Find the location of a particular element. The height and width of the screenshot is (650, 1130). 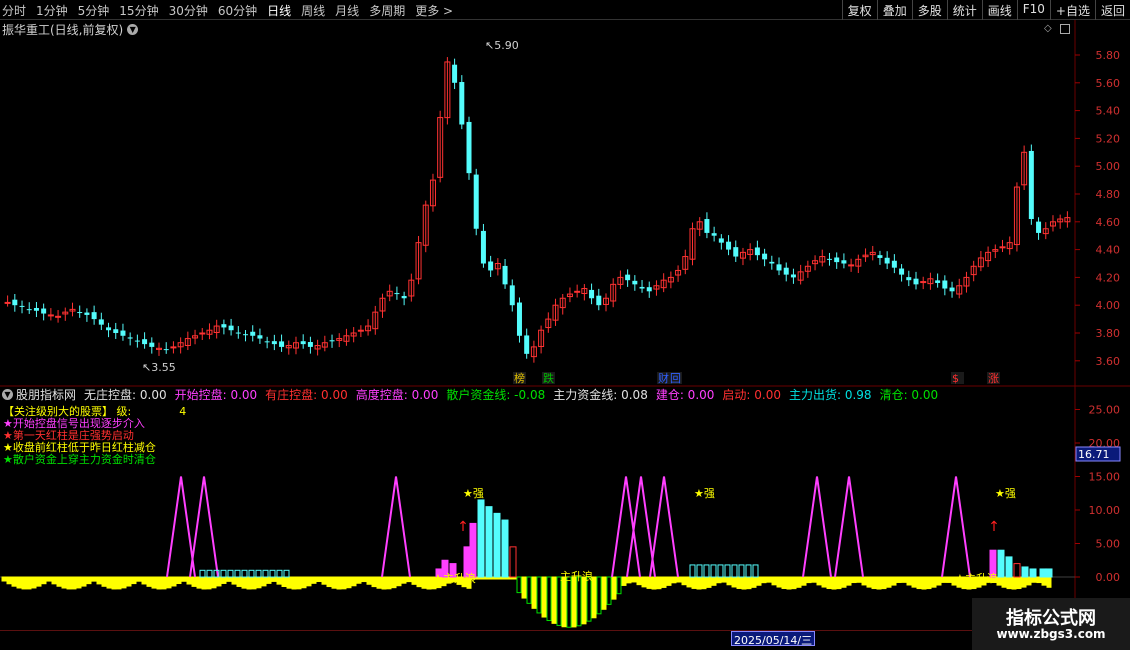

date-axis is located at coordinates (565, 640).